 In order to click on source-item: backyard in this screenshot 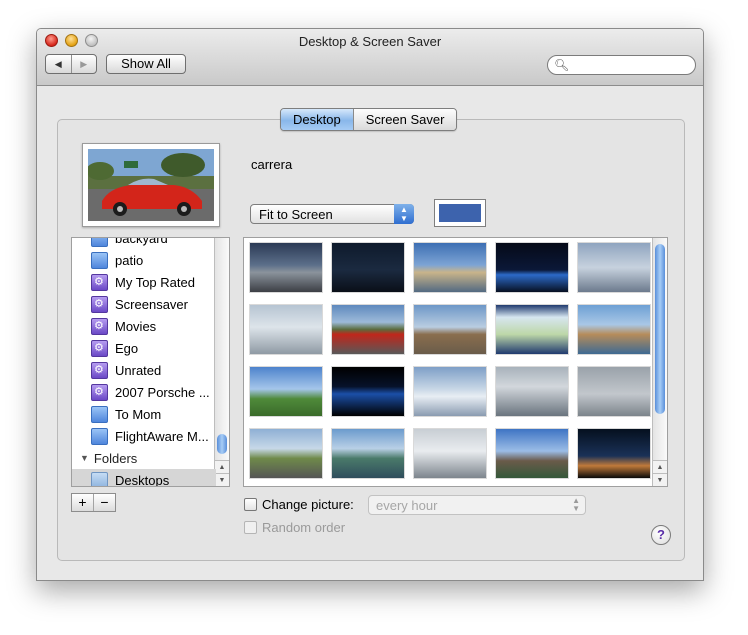, I will do `click(120, 243)`.